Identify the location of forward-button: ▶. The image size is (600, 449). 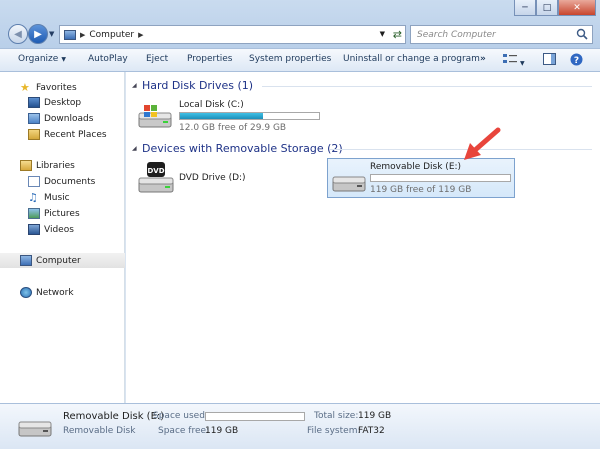
(38, 34).